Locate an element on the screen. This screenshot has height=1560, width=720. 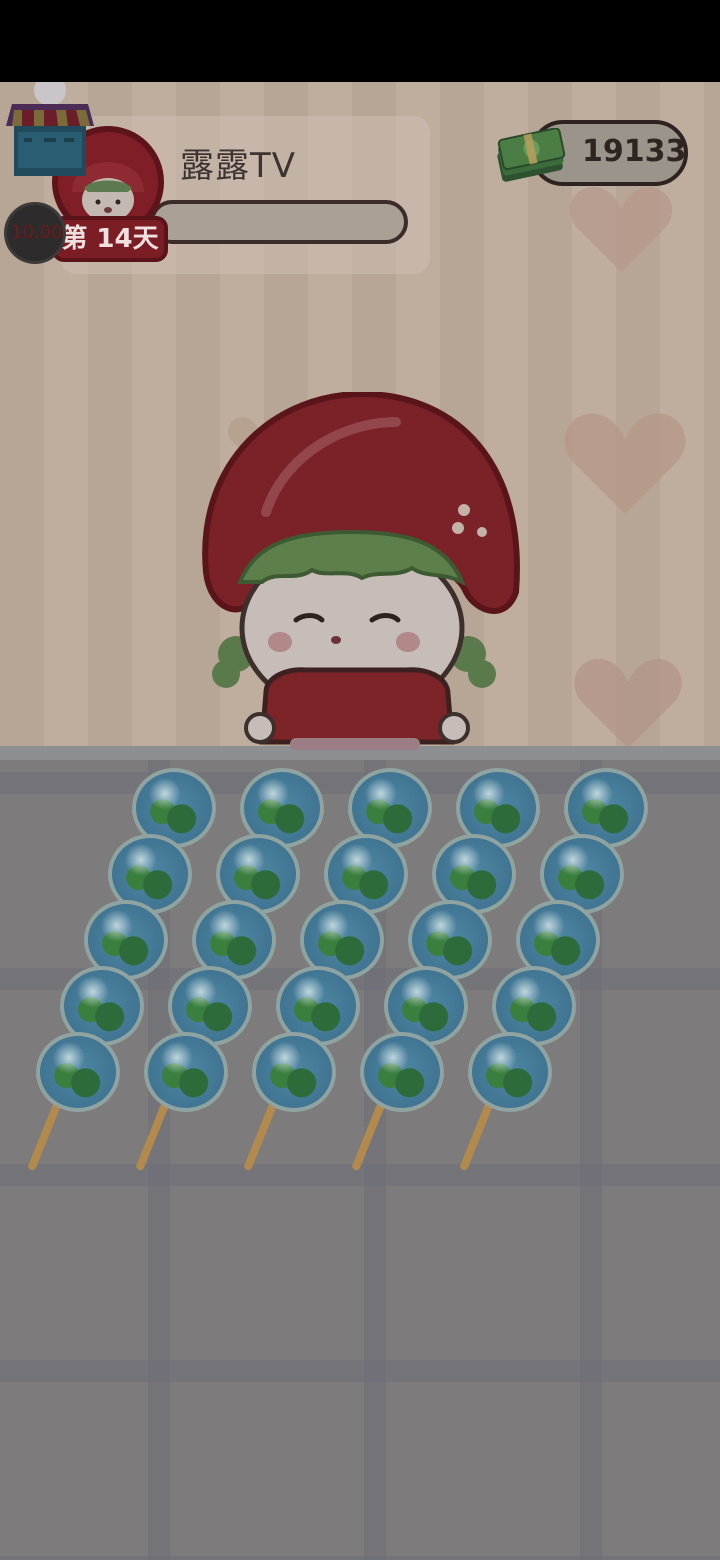
cash-amount: 19133 is located at coordinates (634, 151).